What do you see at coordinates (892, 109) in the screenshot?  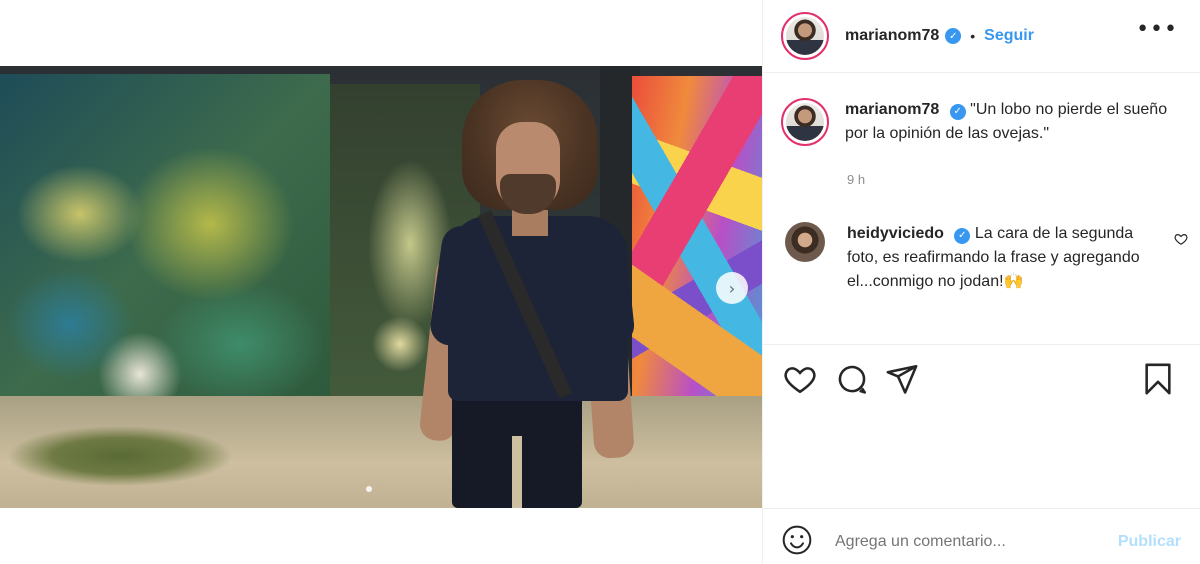 I see `caption-username: marianom78` at bounding box center [892, 109].